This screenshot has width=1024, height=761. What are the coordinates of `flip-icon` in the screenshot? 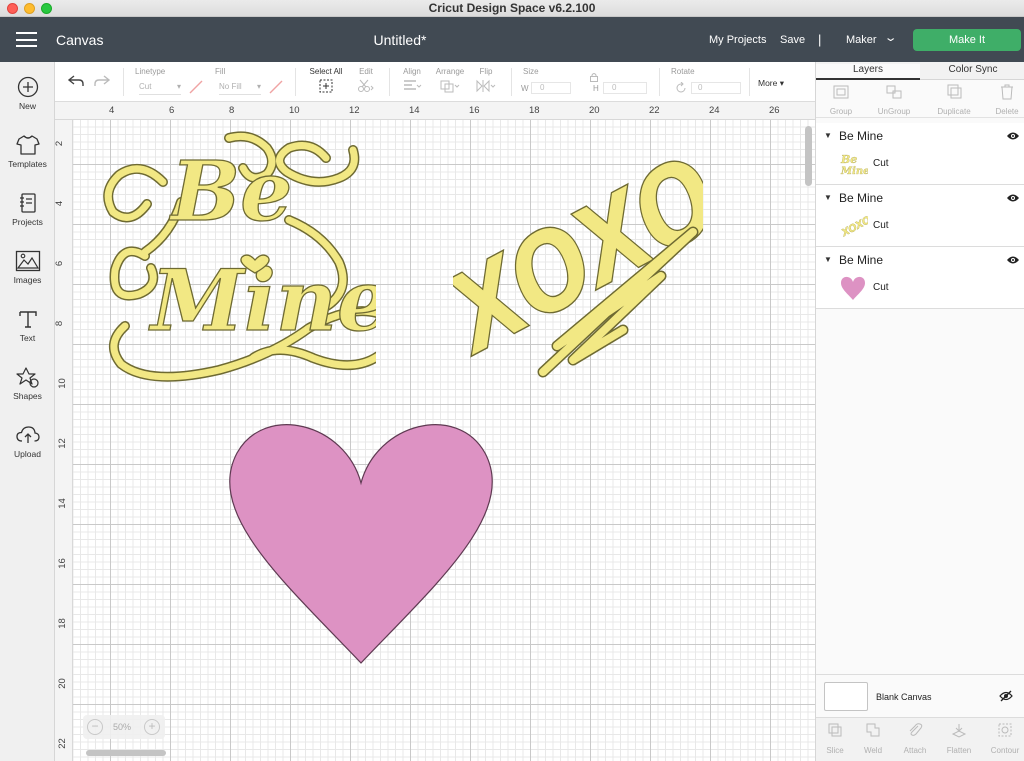 It's located at (486, 86).